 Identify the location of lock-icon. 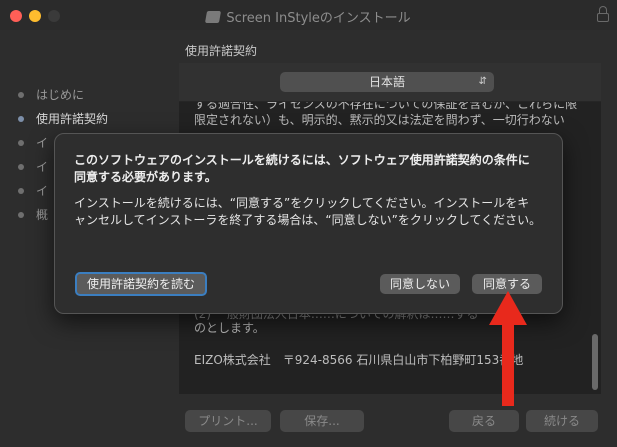
(603, 14).